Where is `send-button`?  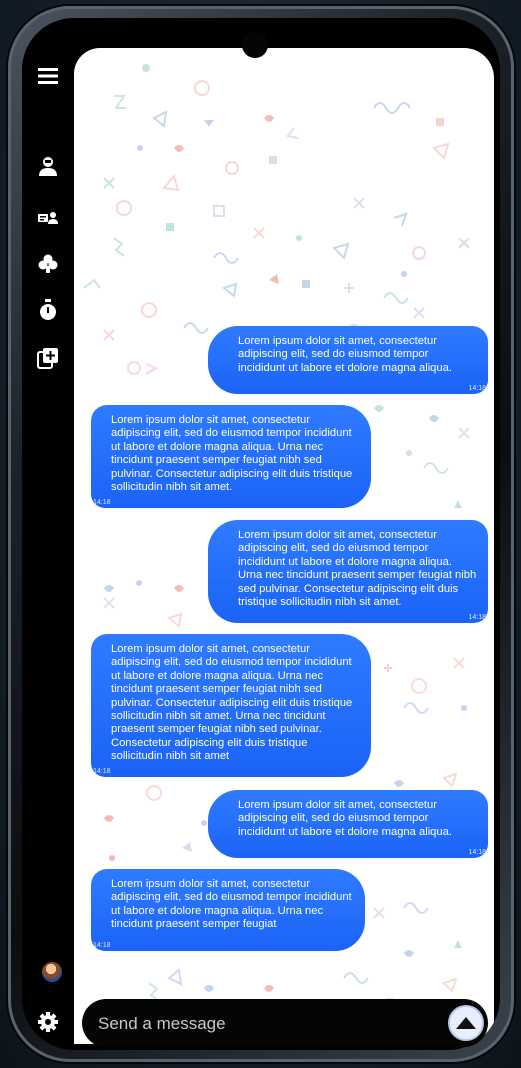 send-button is located at coordinates (466, 1023).